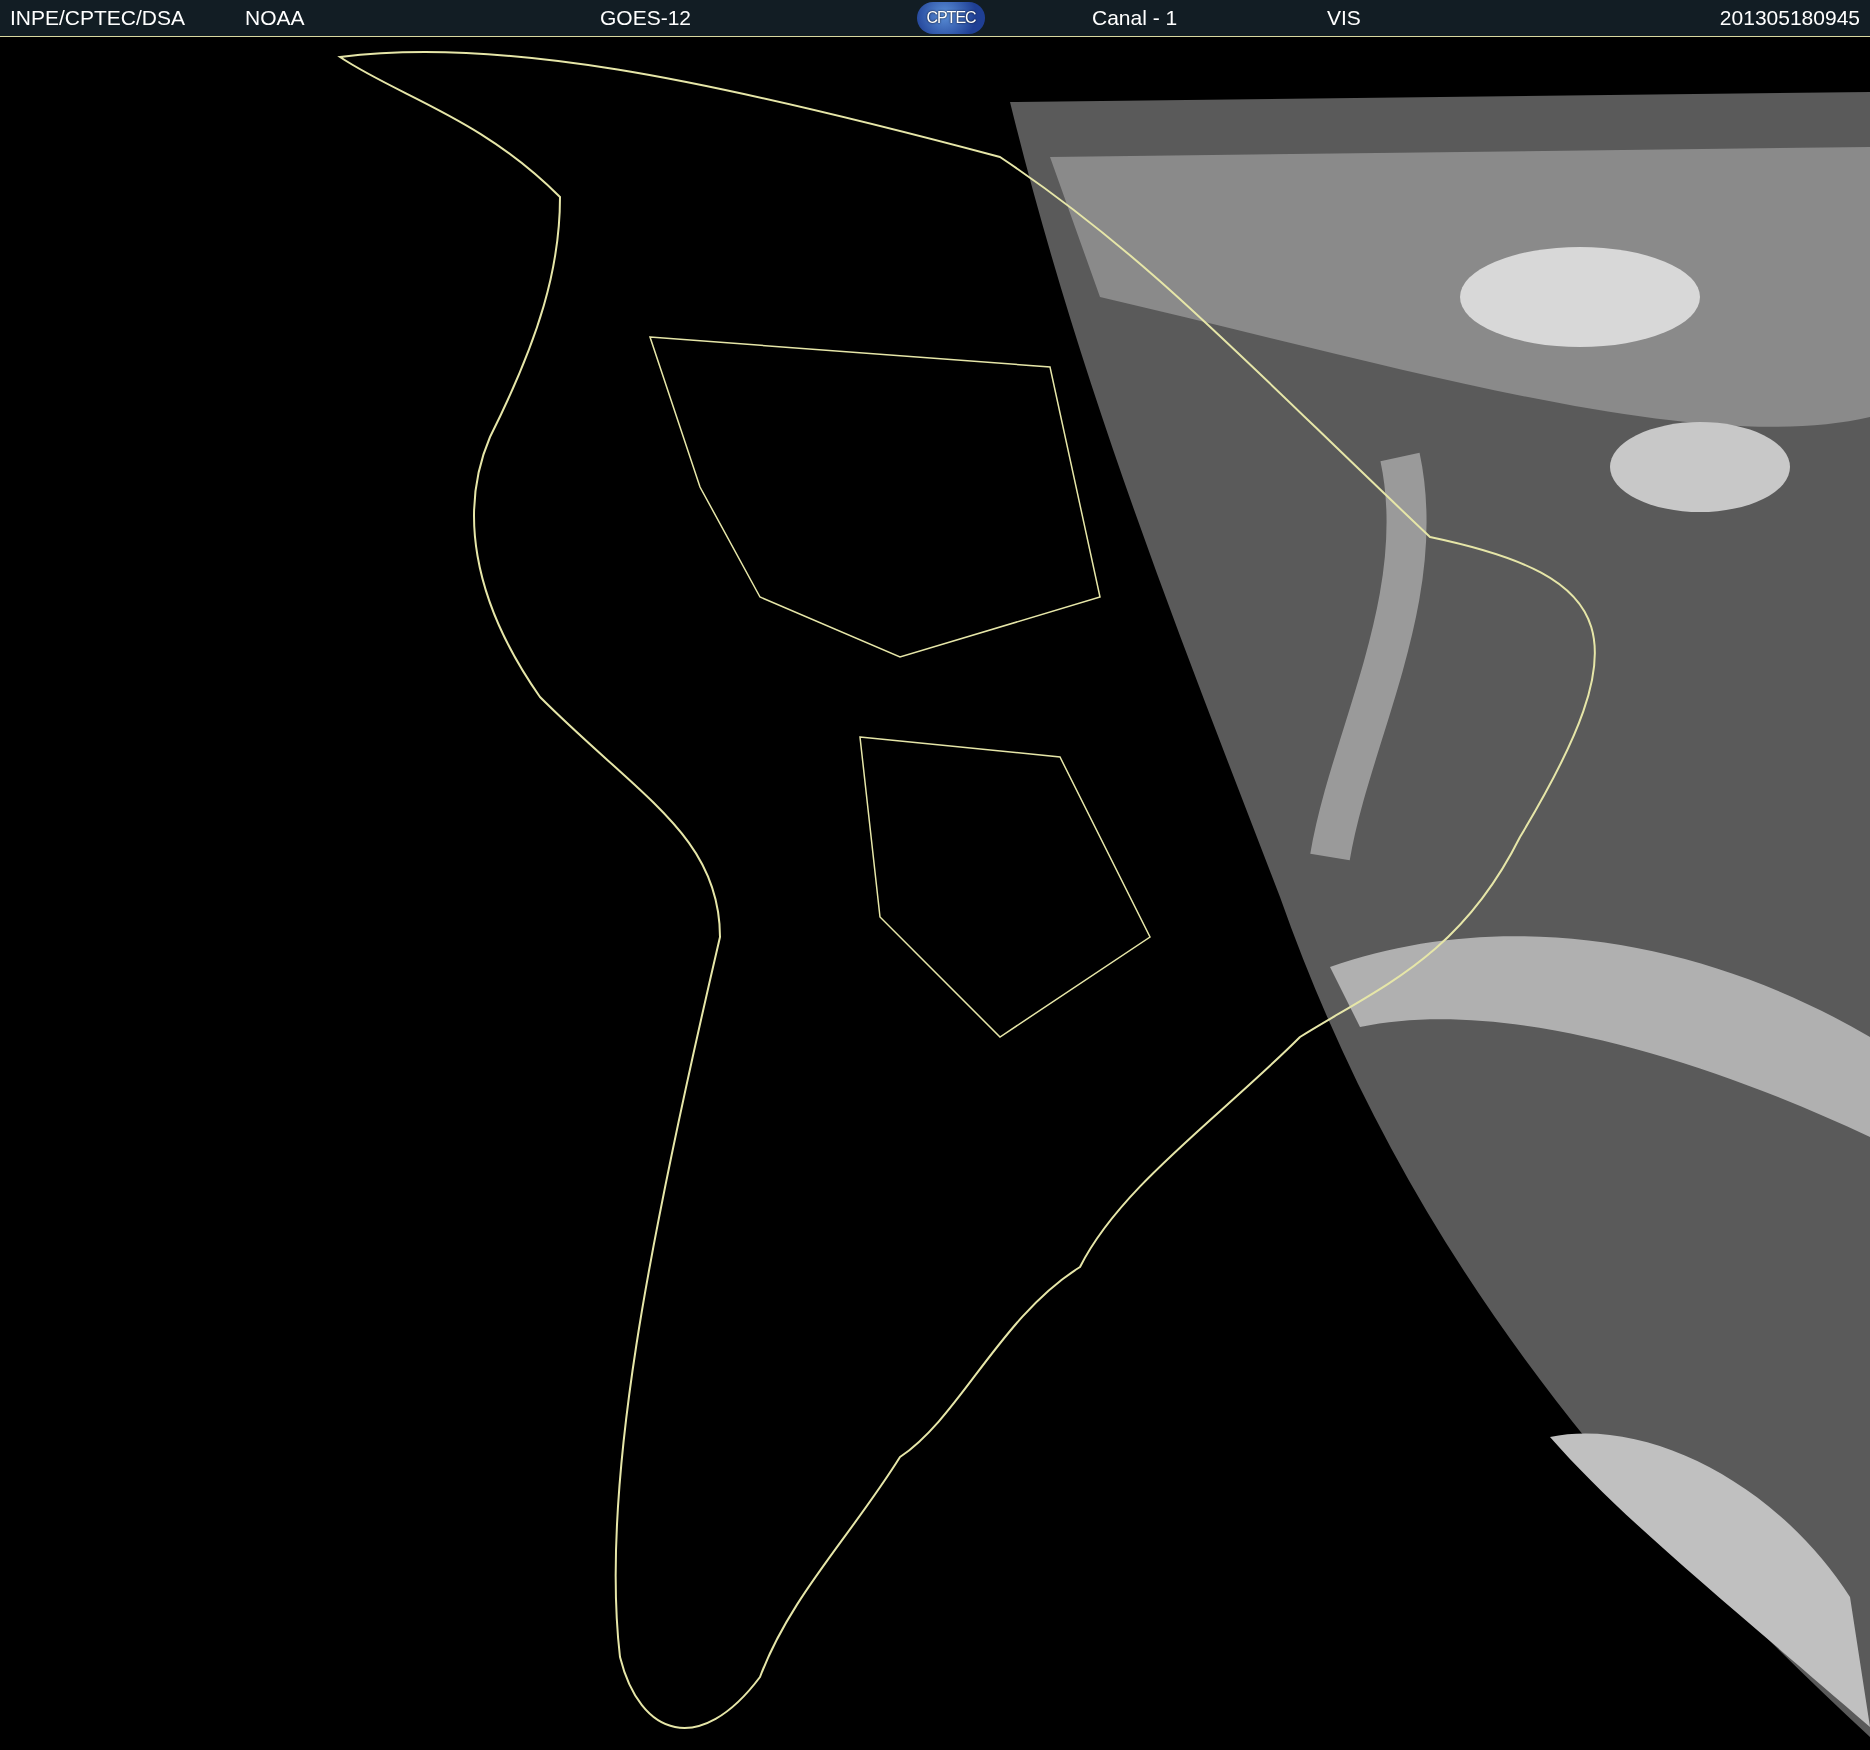 Image resolution: width=1870 pixels, height=1750 pixels. Describe the element at coordinates (646, 18) in the screenshot. I see `satellite-label: GOES-12` at that location.